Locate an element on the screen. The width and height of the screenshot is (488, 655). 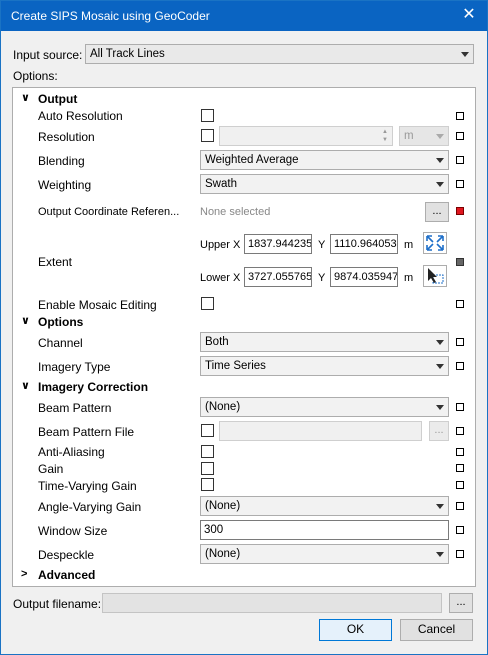
enable-mosaic-editing-checkbox is located at coordinates (207, 303).